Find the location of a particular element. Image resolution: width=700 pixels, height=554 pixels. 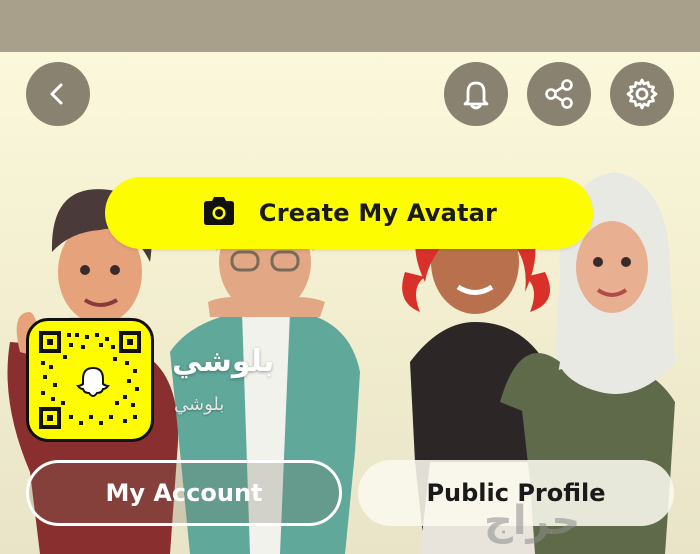

bell-icon is located at coordinates (476, 94).